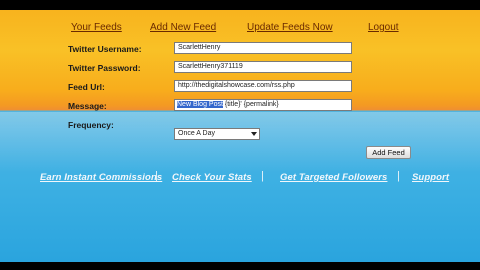 This screenshot has width=480, height=270. I want to click on footer-link-check-your-stats: Check Your Stats, so click(212, 177).